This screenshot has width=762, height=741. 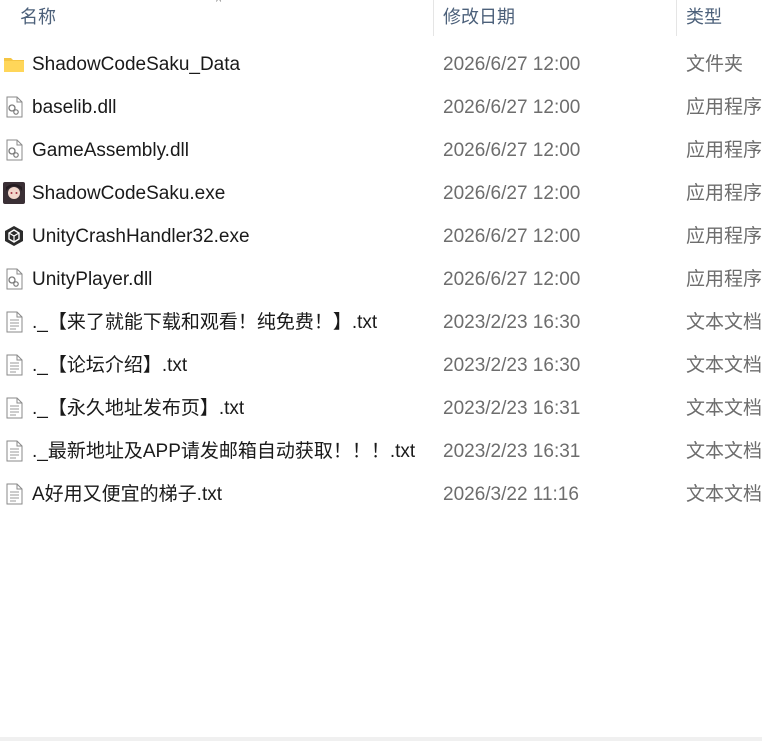 What do you see at coordinates (381, 18) in the screenshot?
I see `column-header-bar: ^ 名称 修改日期 类型` at bounding box center [381, 18].